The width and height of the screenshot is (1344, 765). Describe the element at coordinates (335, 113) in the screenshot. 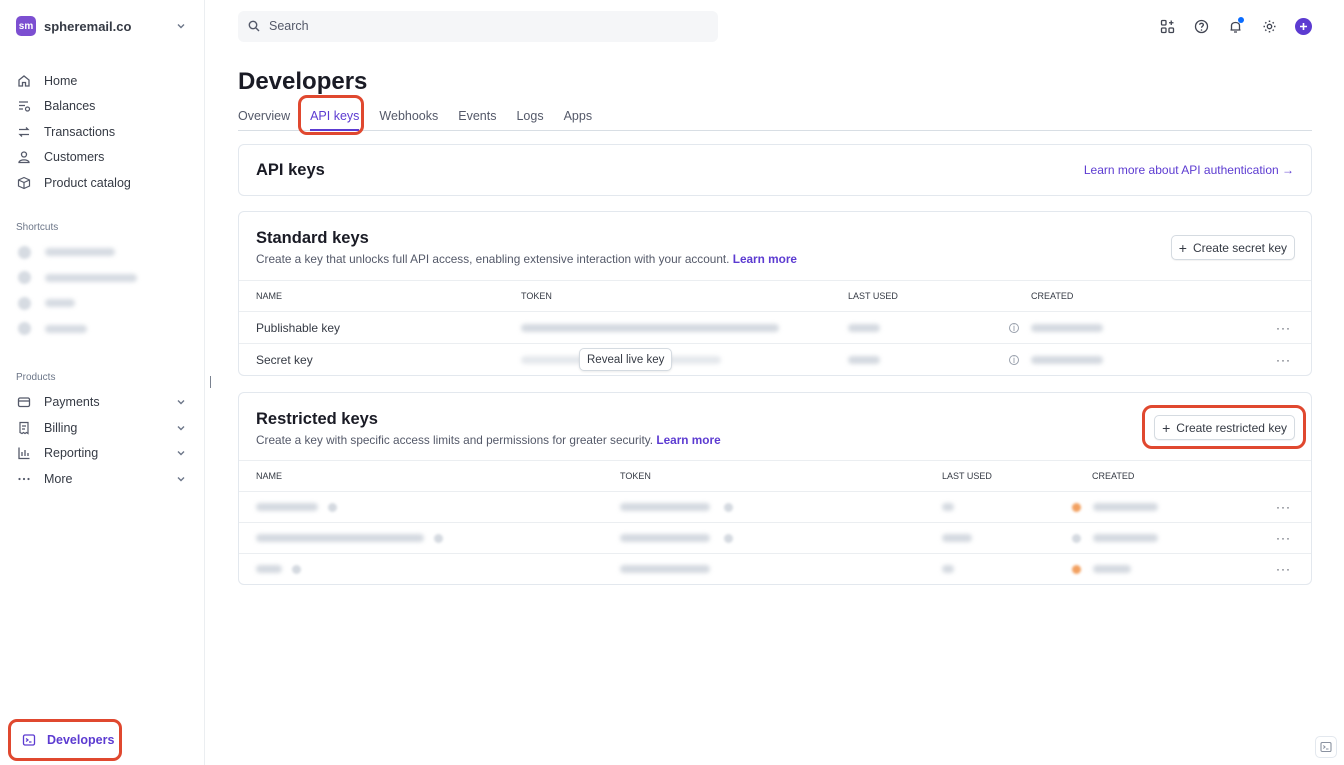

I see `tab-api-keys: API keys` at that location.